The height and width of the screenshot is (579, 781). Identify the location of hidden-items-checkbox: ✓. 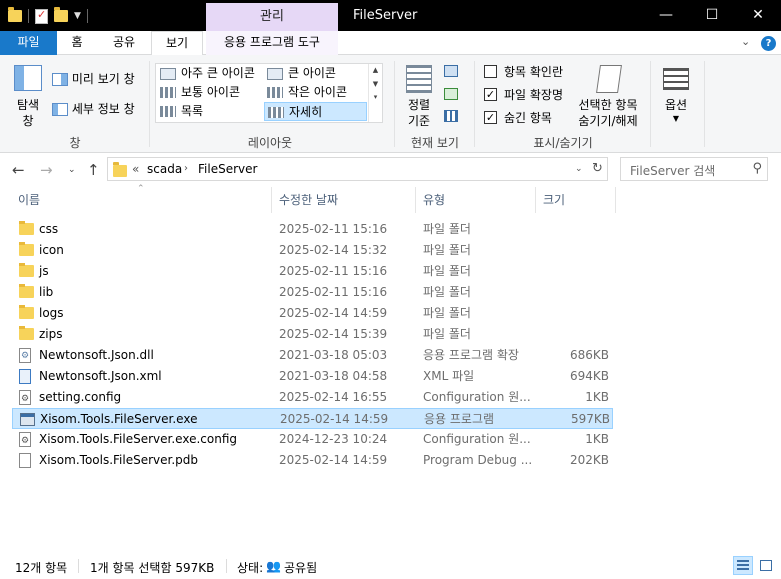
(490, 117).